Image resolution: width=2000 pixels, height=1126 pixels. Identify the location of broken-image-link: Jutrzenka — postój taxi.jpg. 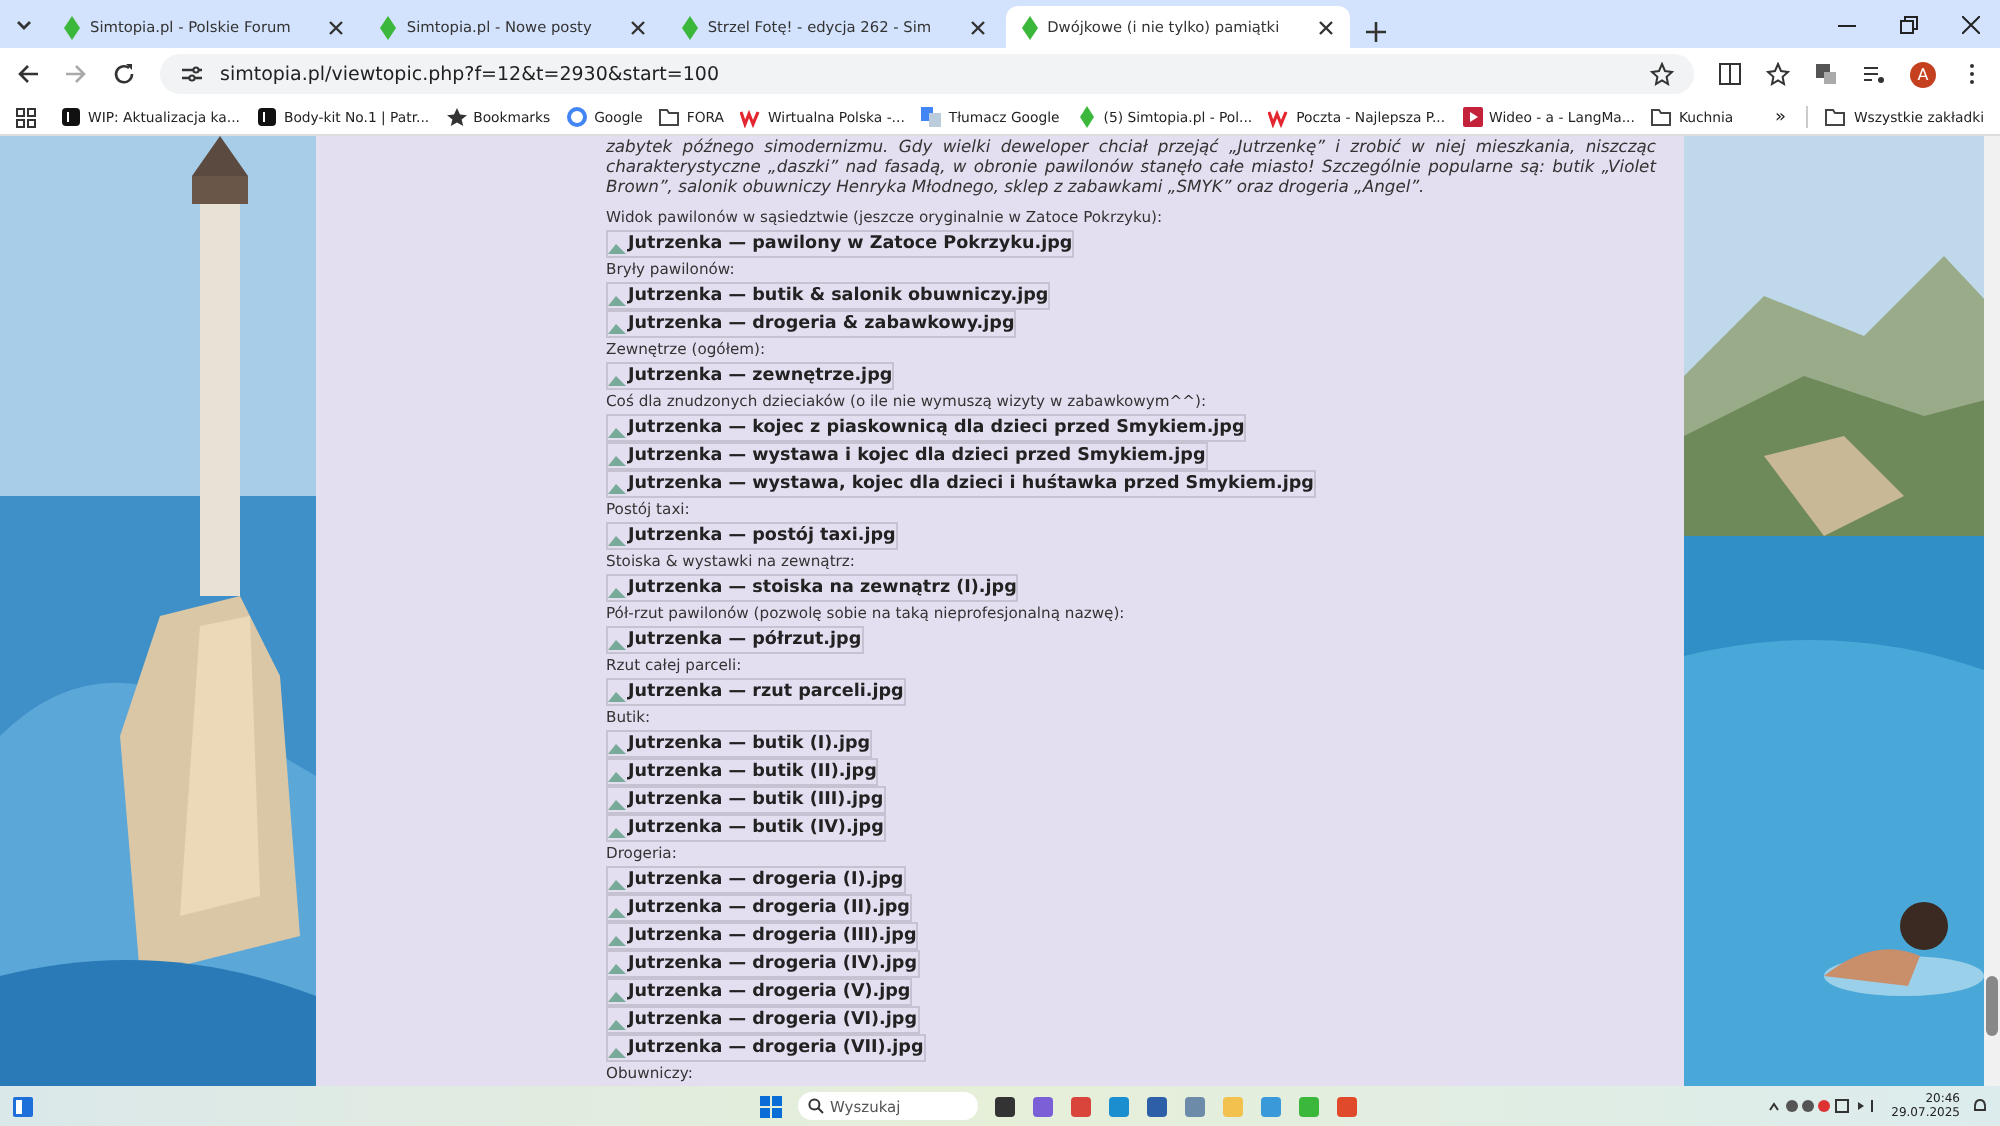
(752, 536).